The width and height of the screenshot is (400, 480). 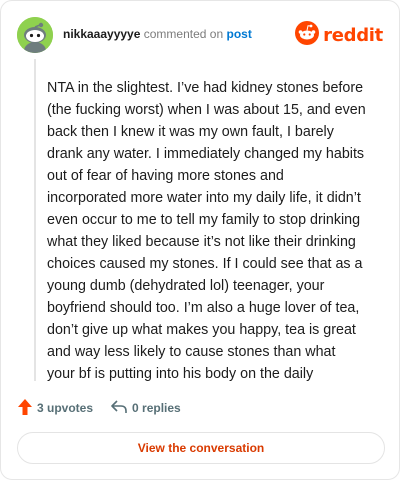 I want to click on reply-button: 0 replies, so click(x=146, y=408).